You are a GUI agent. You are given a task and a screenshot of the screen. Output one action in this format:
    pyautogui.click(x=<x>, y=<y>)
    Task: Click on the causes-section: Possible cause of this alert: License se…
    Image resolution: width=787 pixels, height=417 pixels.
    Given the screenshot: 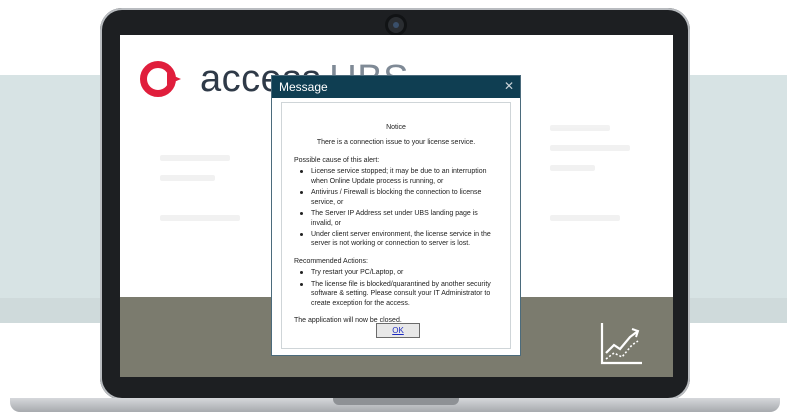 What is the action you would take?
    pyautogui.click(x=402, y=202)
    